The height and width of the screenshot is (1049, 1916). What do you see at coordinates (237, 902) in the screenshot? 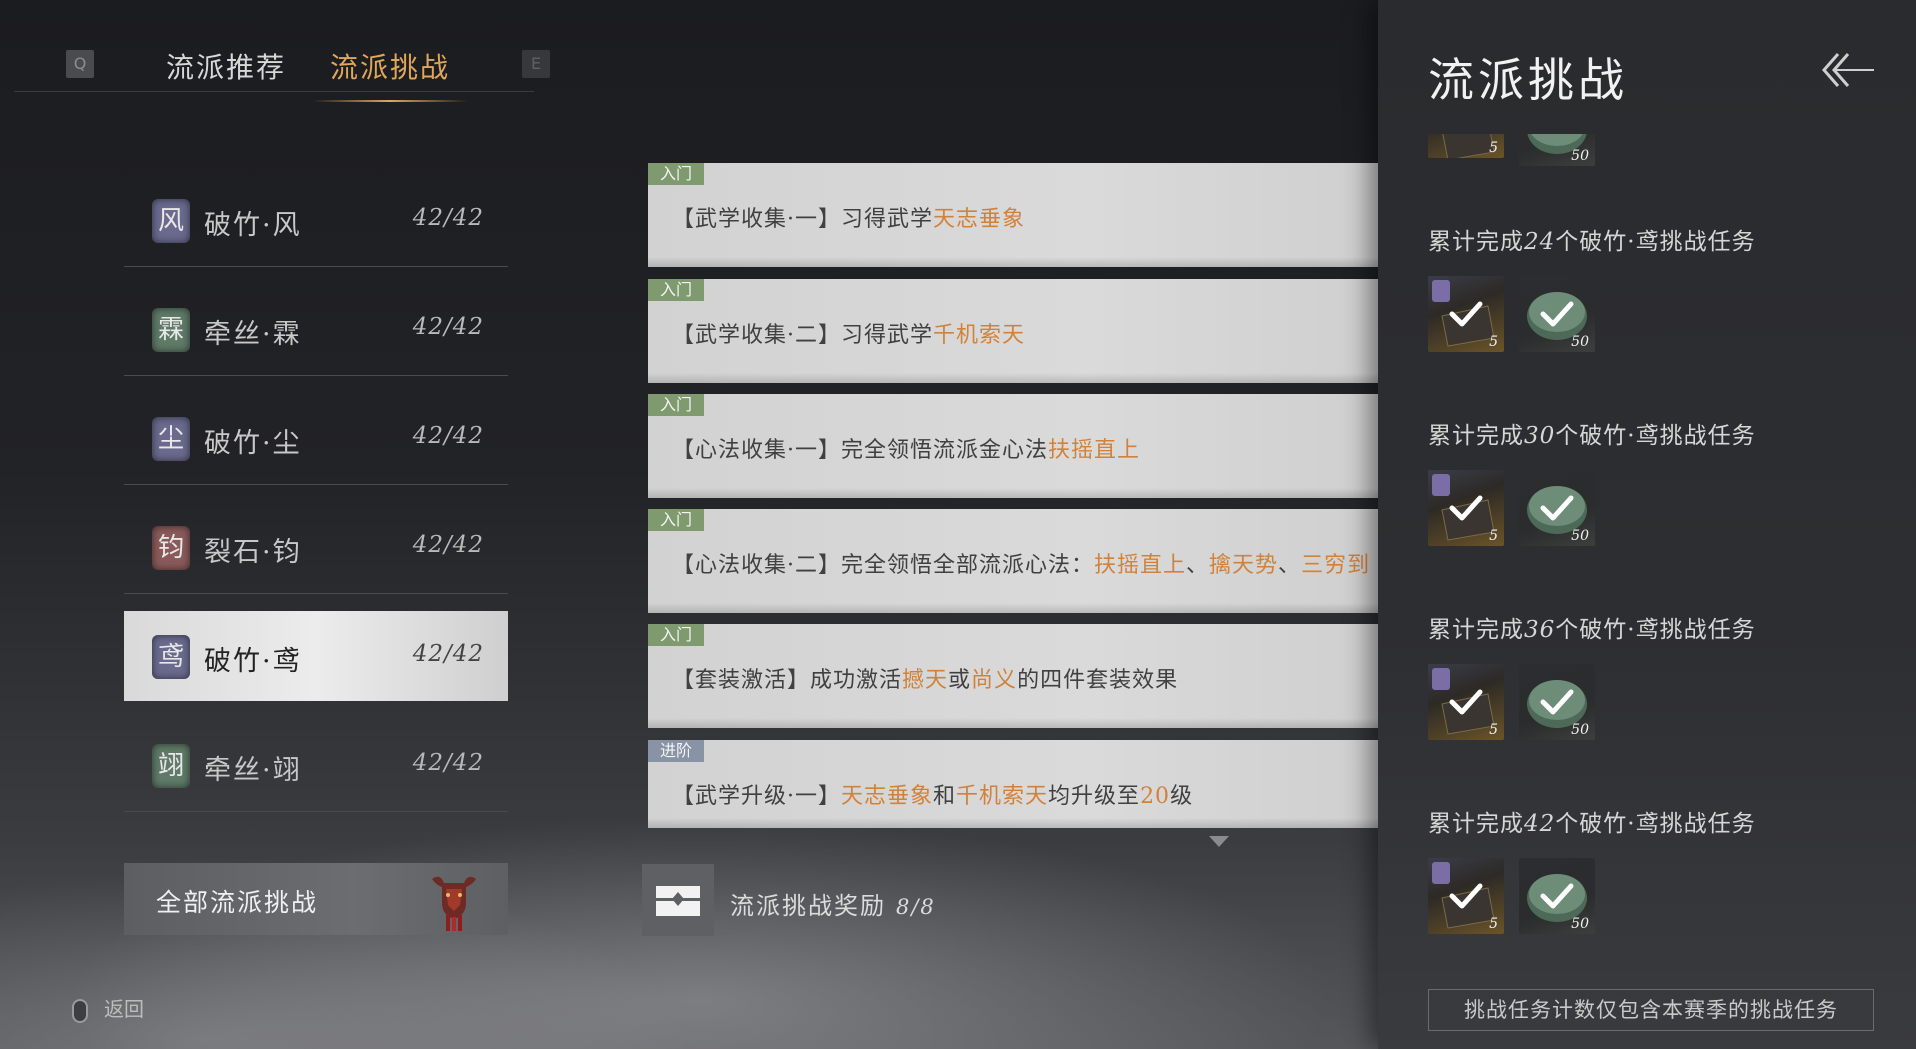
I see `all-challenges-label: 全部流派挑战` at bounding box center [237, 902].